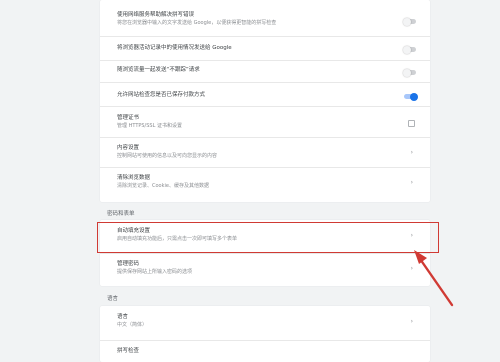  Describe the element at coordinates (420, 257) in the screenshot. I see `arrow-head` at that location.